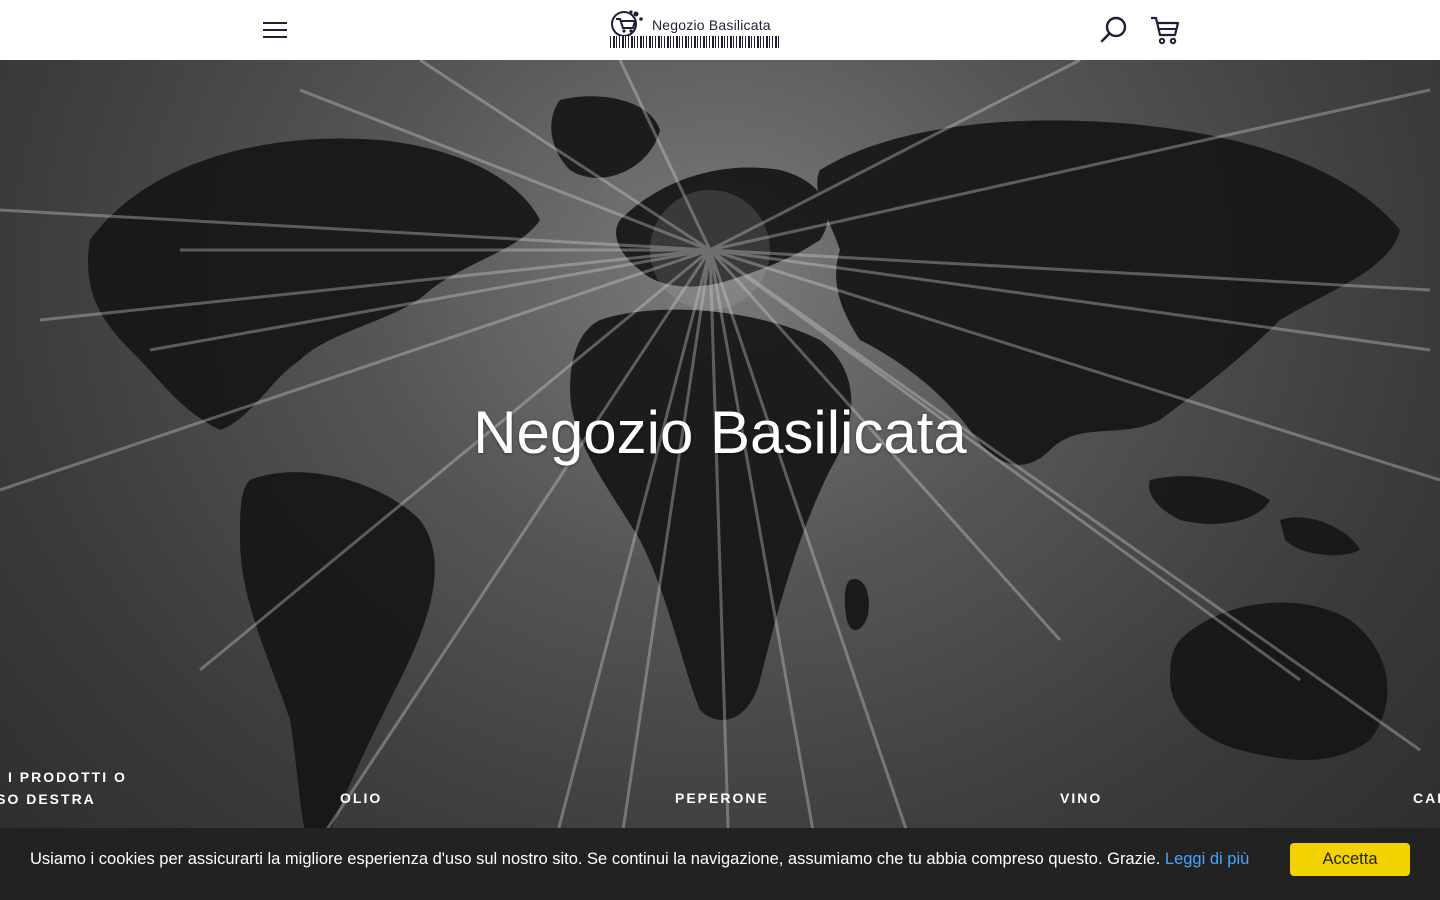  I want to click on category-link-olio: OLIO, so click(361, 798).